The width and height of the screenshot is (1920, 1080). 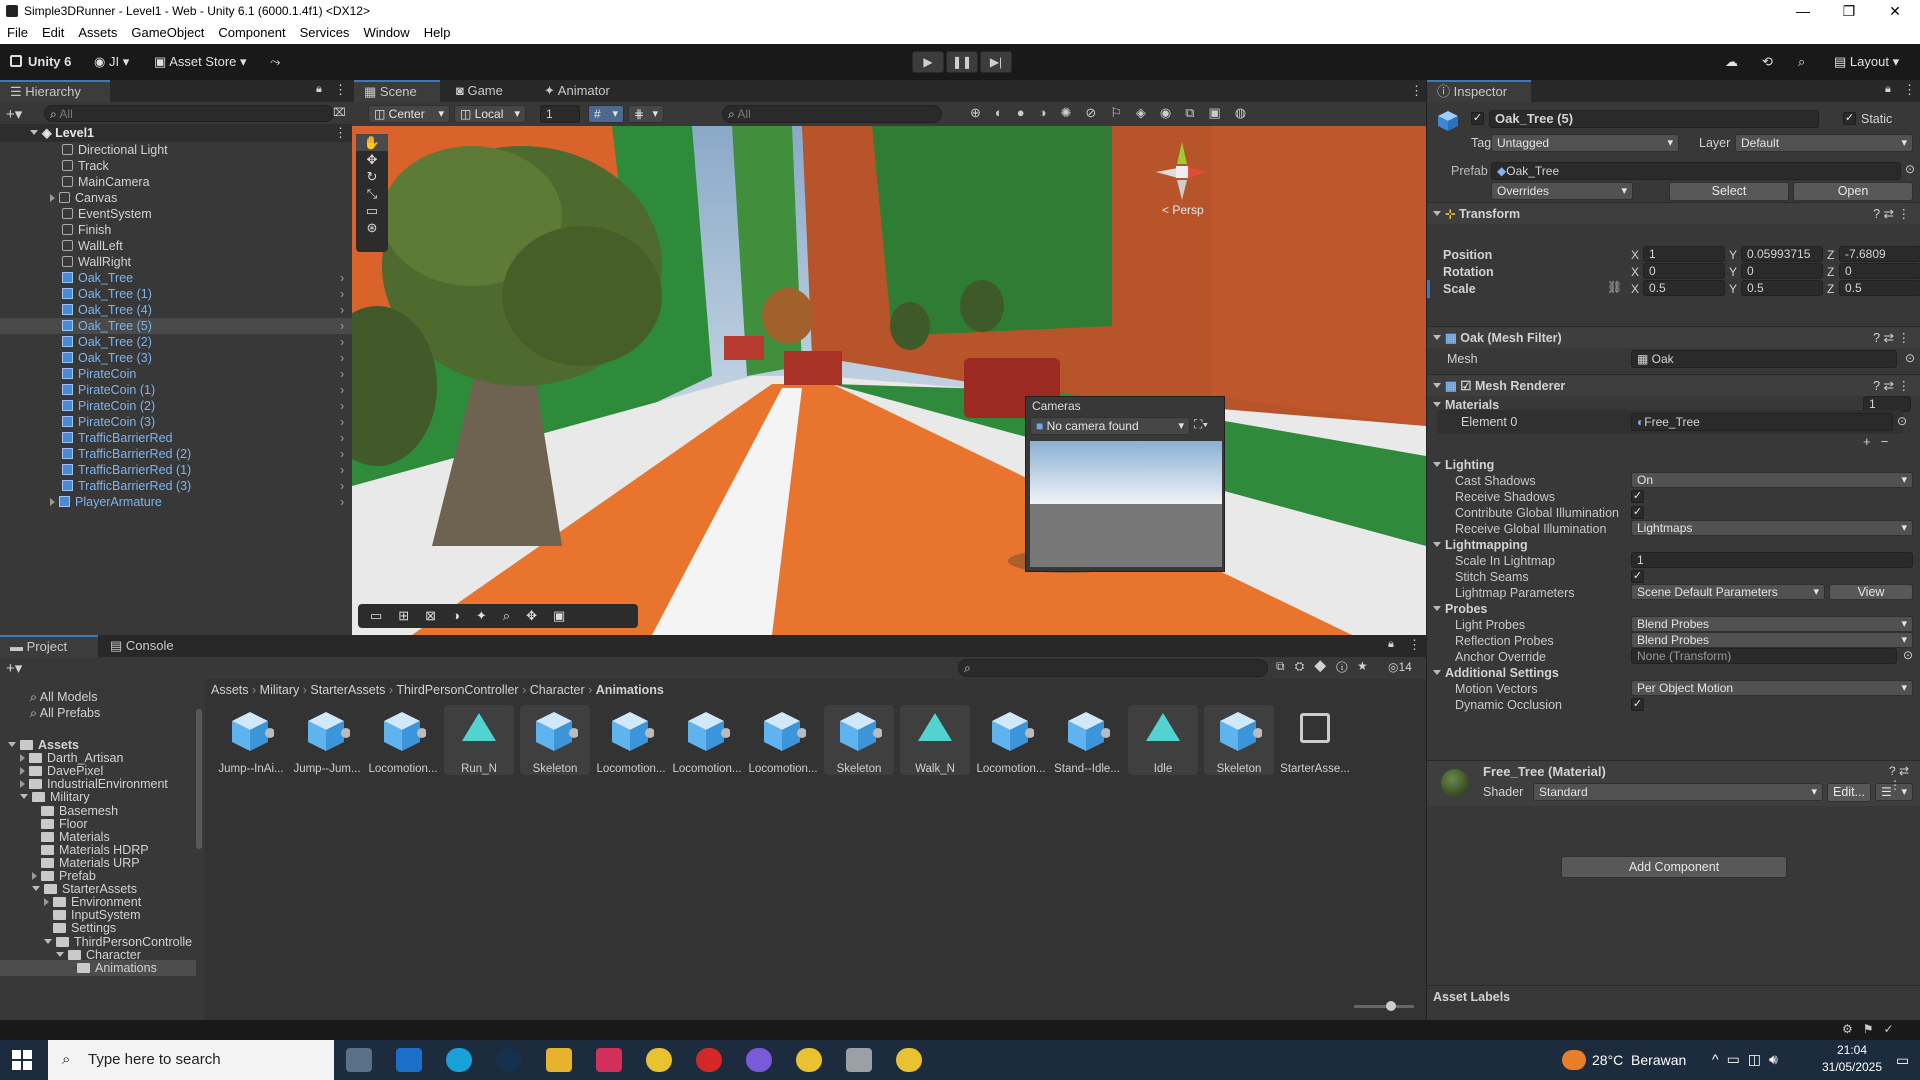 What do you see at coordinates (1673, 996) in the screenshot?
I see `asset-labels-section: Asset Labels` at bounding box center [1673, 996].